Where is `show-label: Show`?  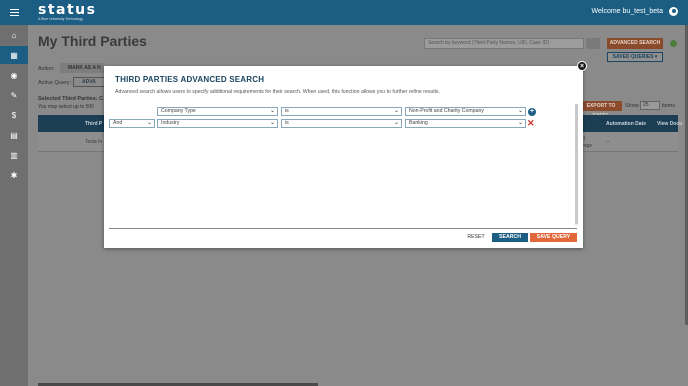
show-label: Show is located at coordinates (632, 106).